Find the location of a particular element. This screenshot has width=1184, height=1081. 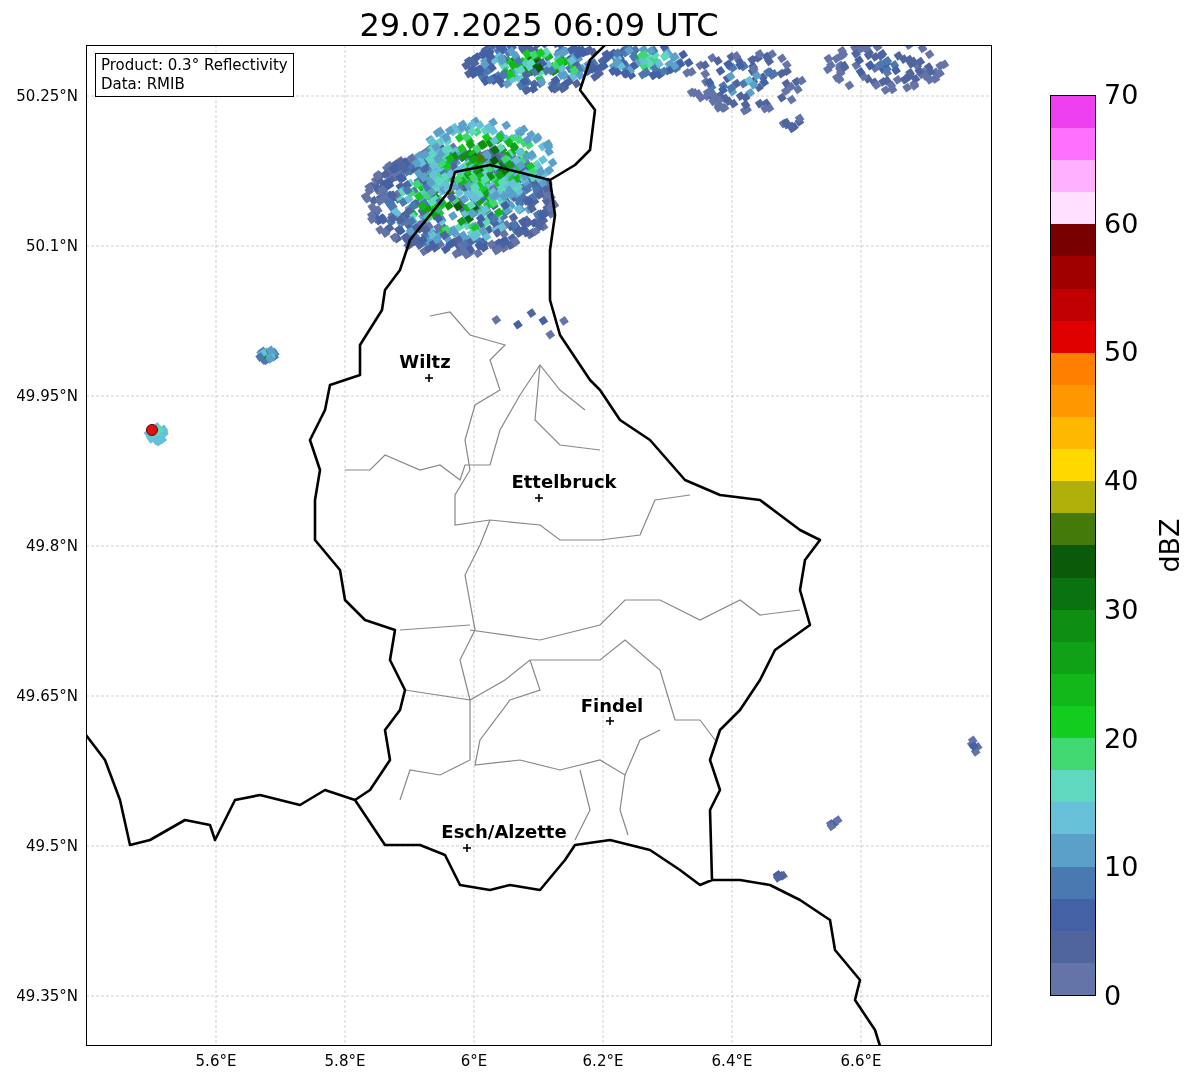

axis-label: 49.8°N is located at coordinates (51, 546).